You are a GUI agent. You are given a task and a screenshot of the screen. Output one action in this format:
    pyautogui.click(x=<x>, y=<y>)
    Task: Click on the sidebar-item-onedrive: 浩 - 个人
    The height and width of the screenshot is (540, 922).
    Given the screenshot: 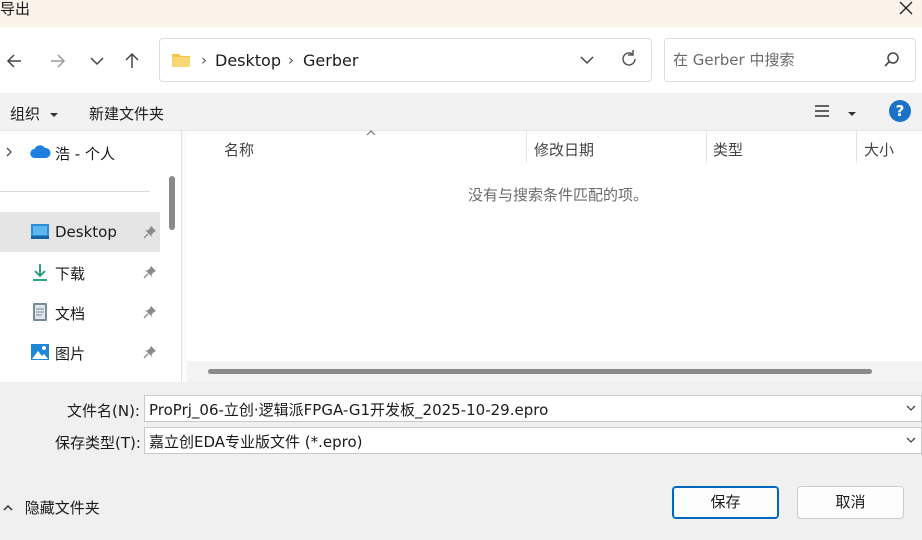 What is the action you would take?
    pyautogui.click(x=80, y=152)
    